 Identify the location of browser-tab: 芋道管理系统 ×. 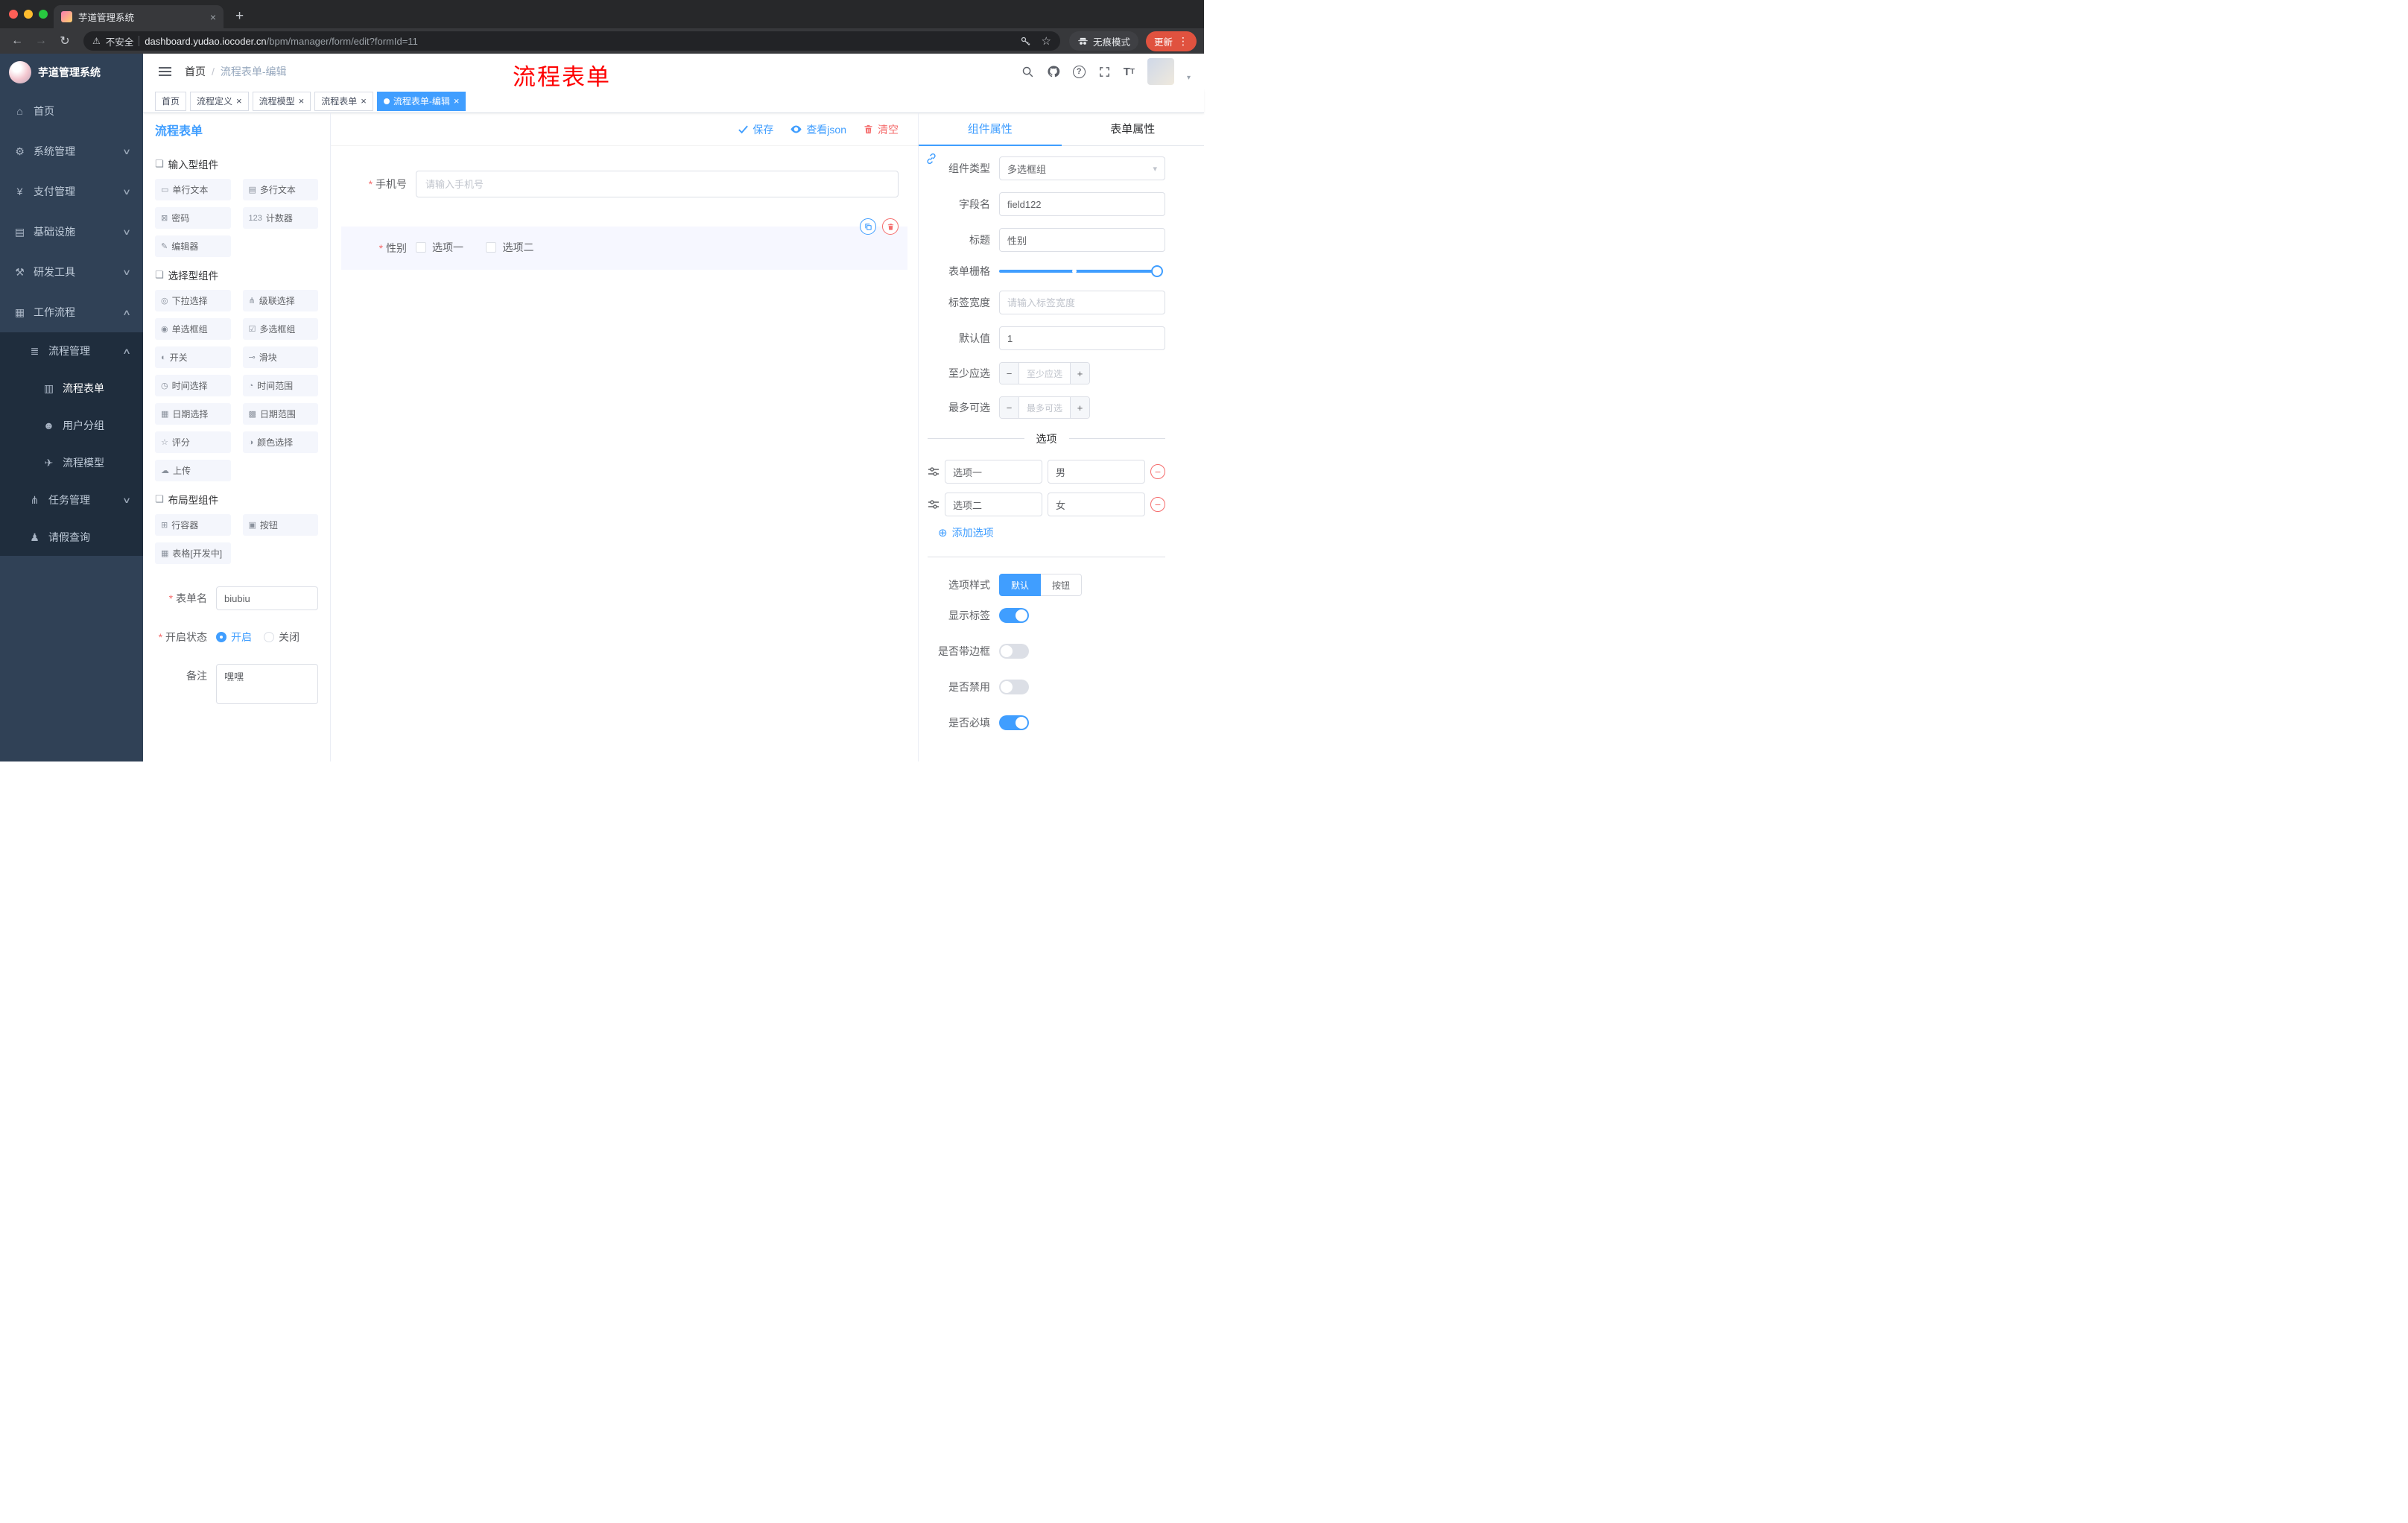
(139, 17).